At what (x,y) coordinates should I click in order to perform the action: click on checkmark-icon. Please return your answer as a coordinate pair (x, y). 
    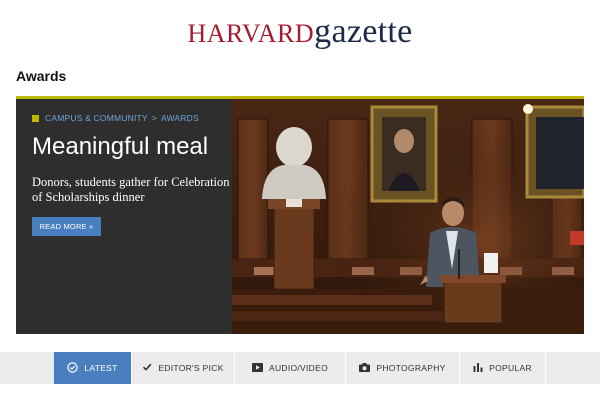
    Looking at the image, I should click on (147, 368).